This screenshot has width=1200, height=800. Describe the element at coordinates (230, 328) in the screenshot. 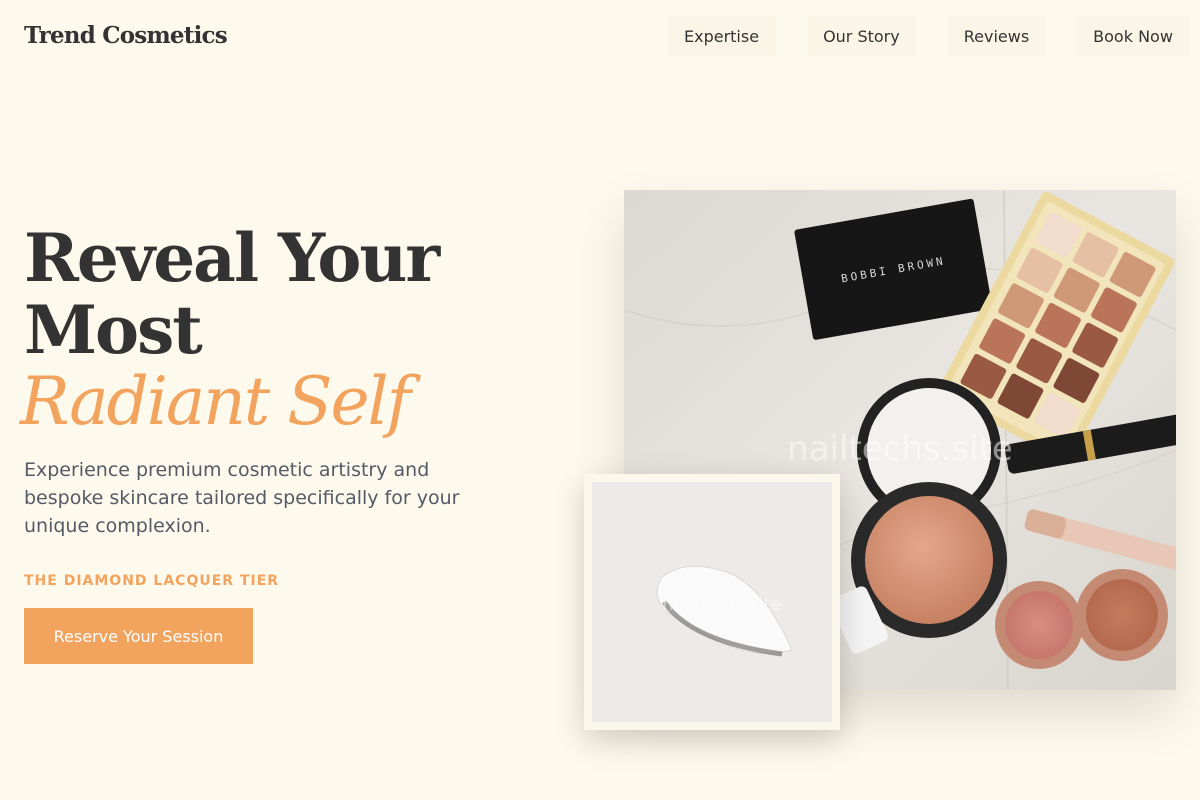

I see `hero-headline: Reveal Your Most Radiant Self` at that location.